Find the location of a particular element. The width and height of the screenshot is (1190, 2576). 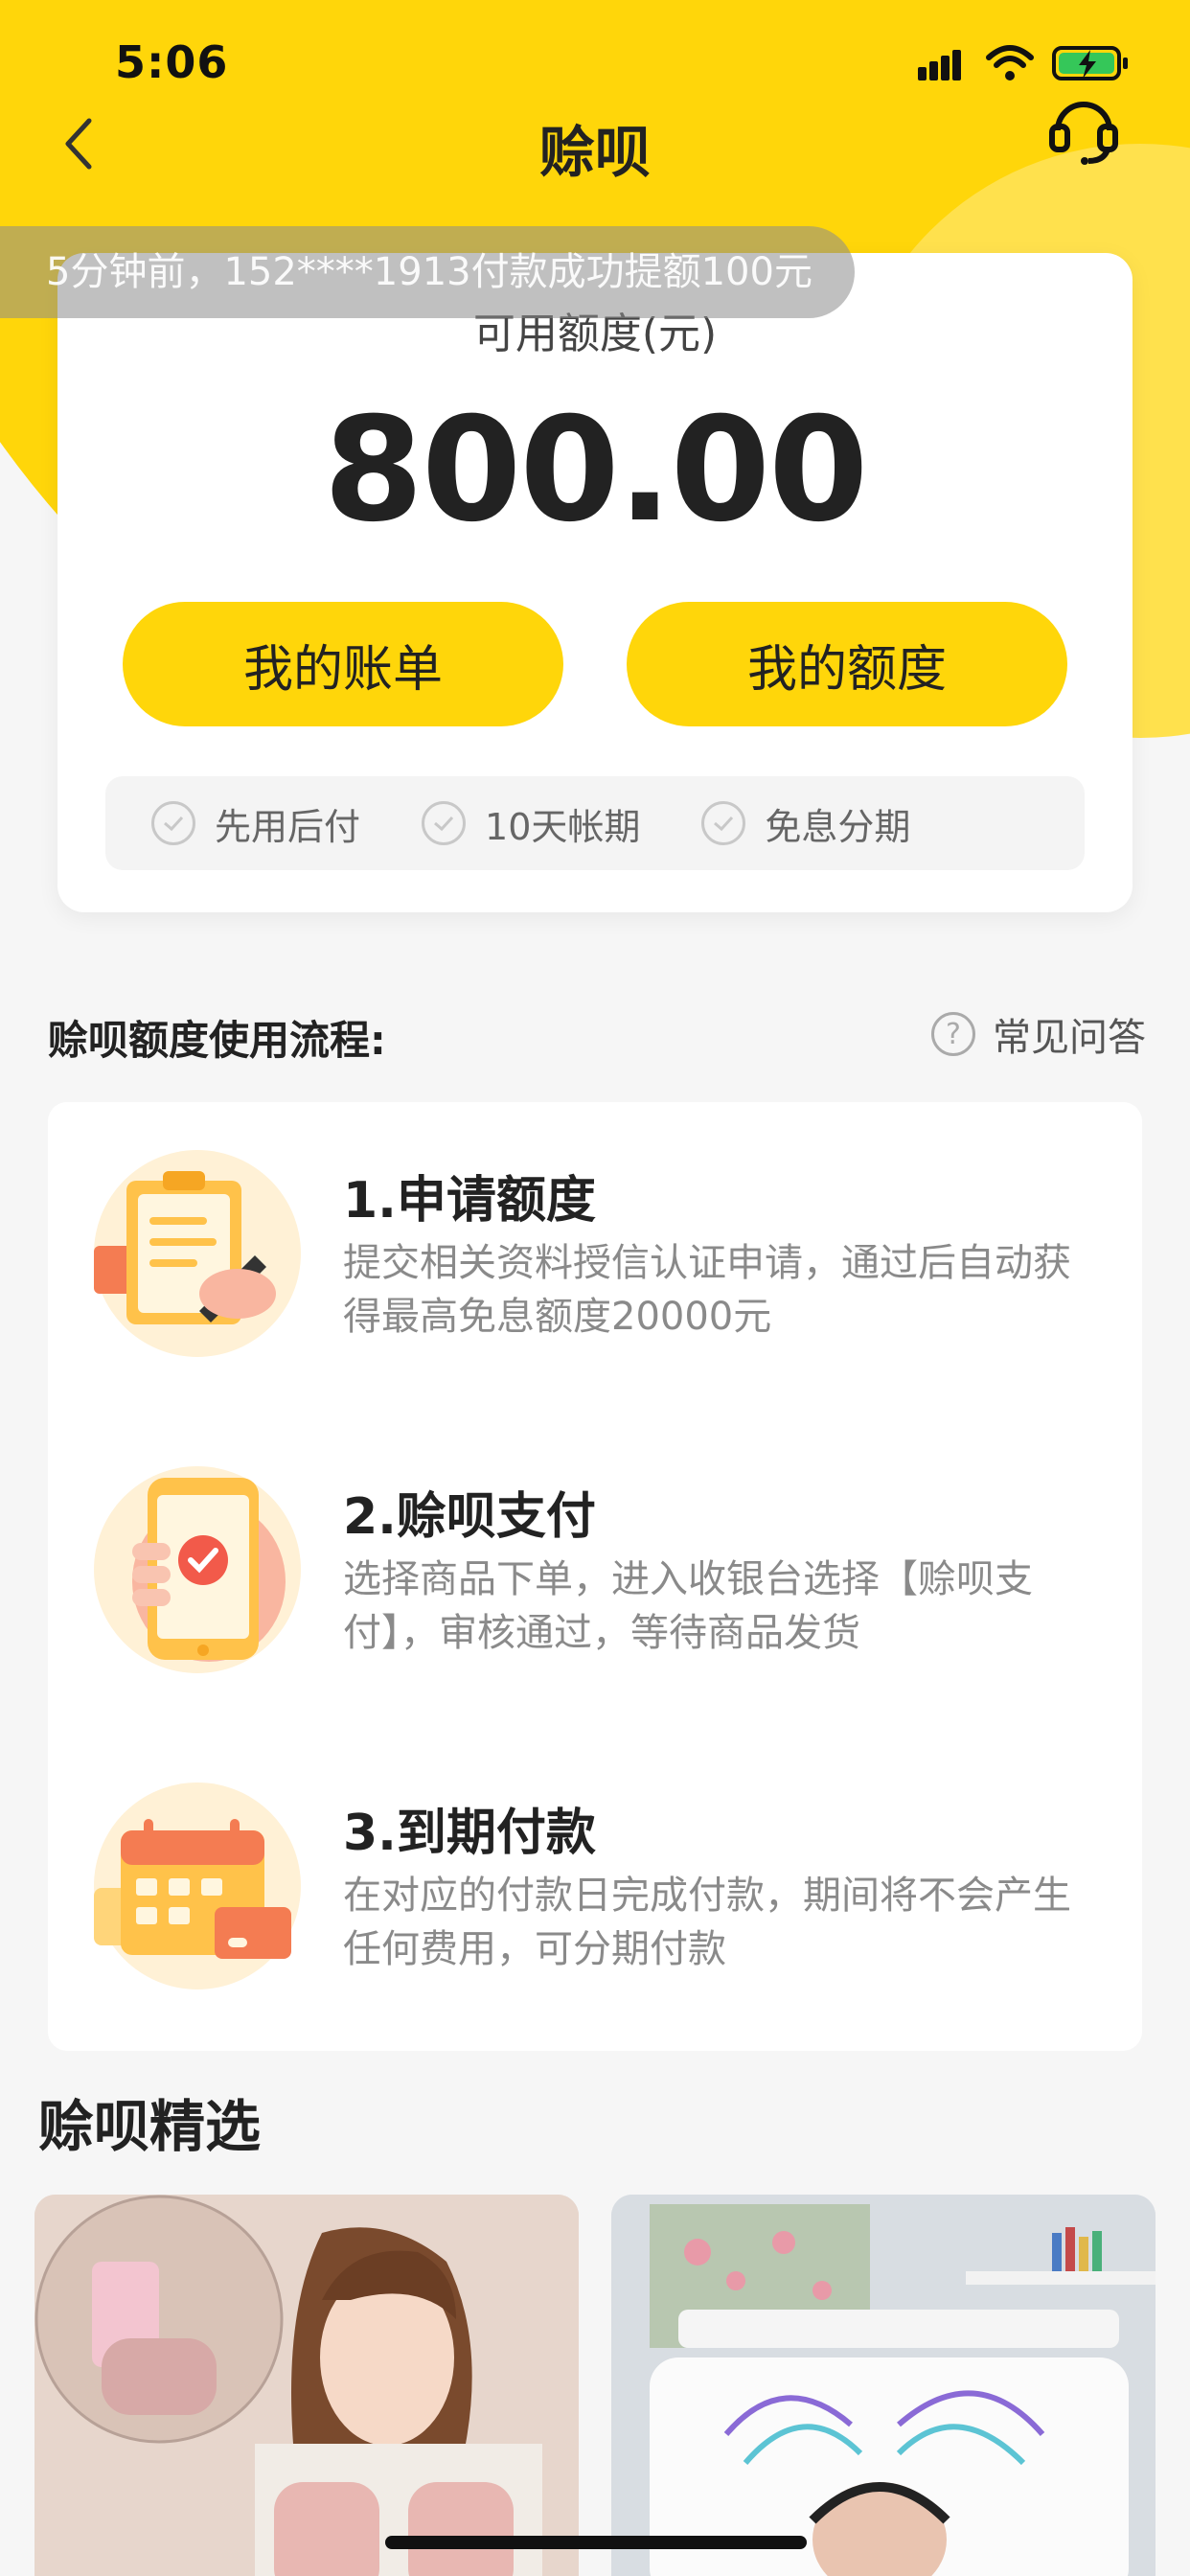

process-step: 1.申请额度 提交相关资料授信认证申请，通过后自动获得最高免息额度20000元 is located at coordinates (595, 1260).